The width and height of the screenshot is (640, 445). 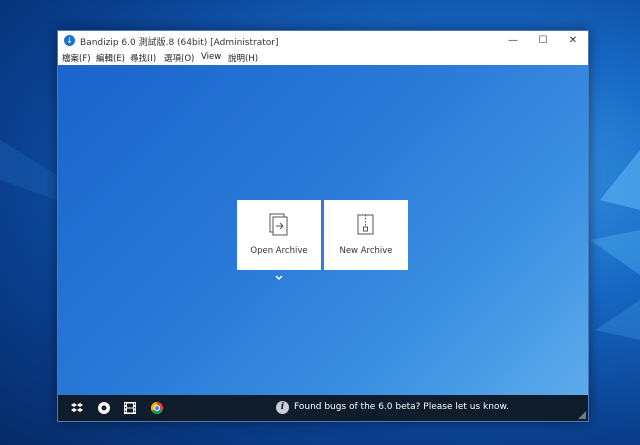 What do you see at coordinates (543, 41) in the screenshot?
I see `maximize-button: ☐` at bounding box center [543, 41].